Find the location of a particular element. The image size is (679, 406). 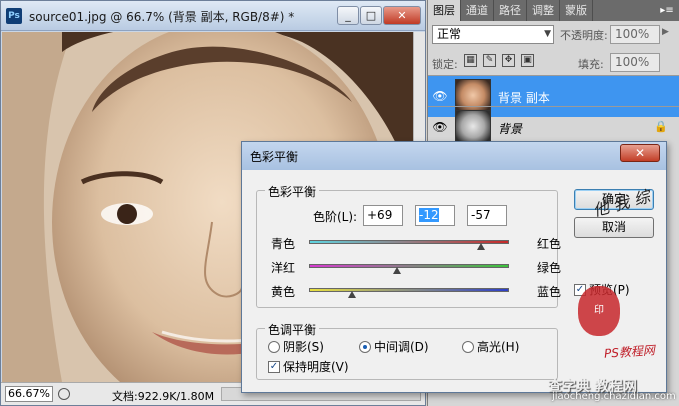

tab-masks: 蒙版 is located at coordinates (576, 10).